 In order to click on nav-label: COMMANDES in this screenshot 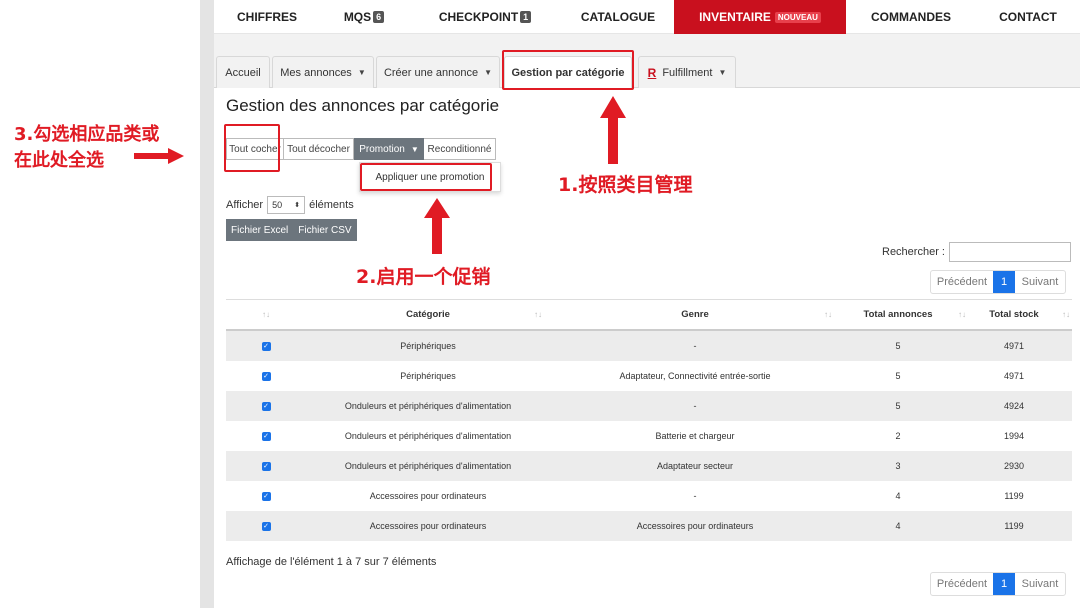, I will do `click(911, 17)`.